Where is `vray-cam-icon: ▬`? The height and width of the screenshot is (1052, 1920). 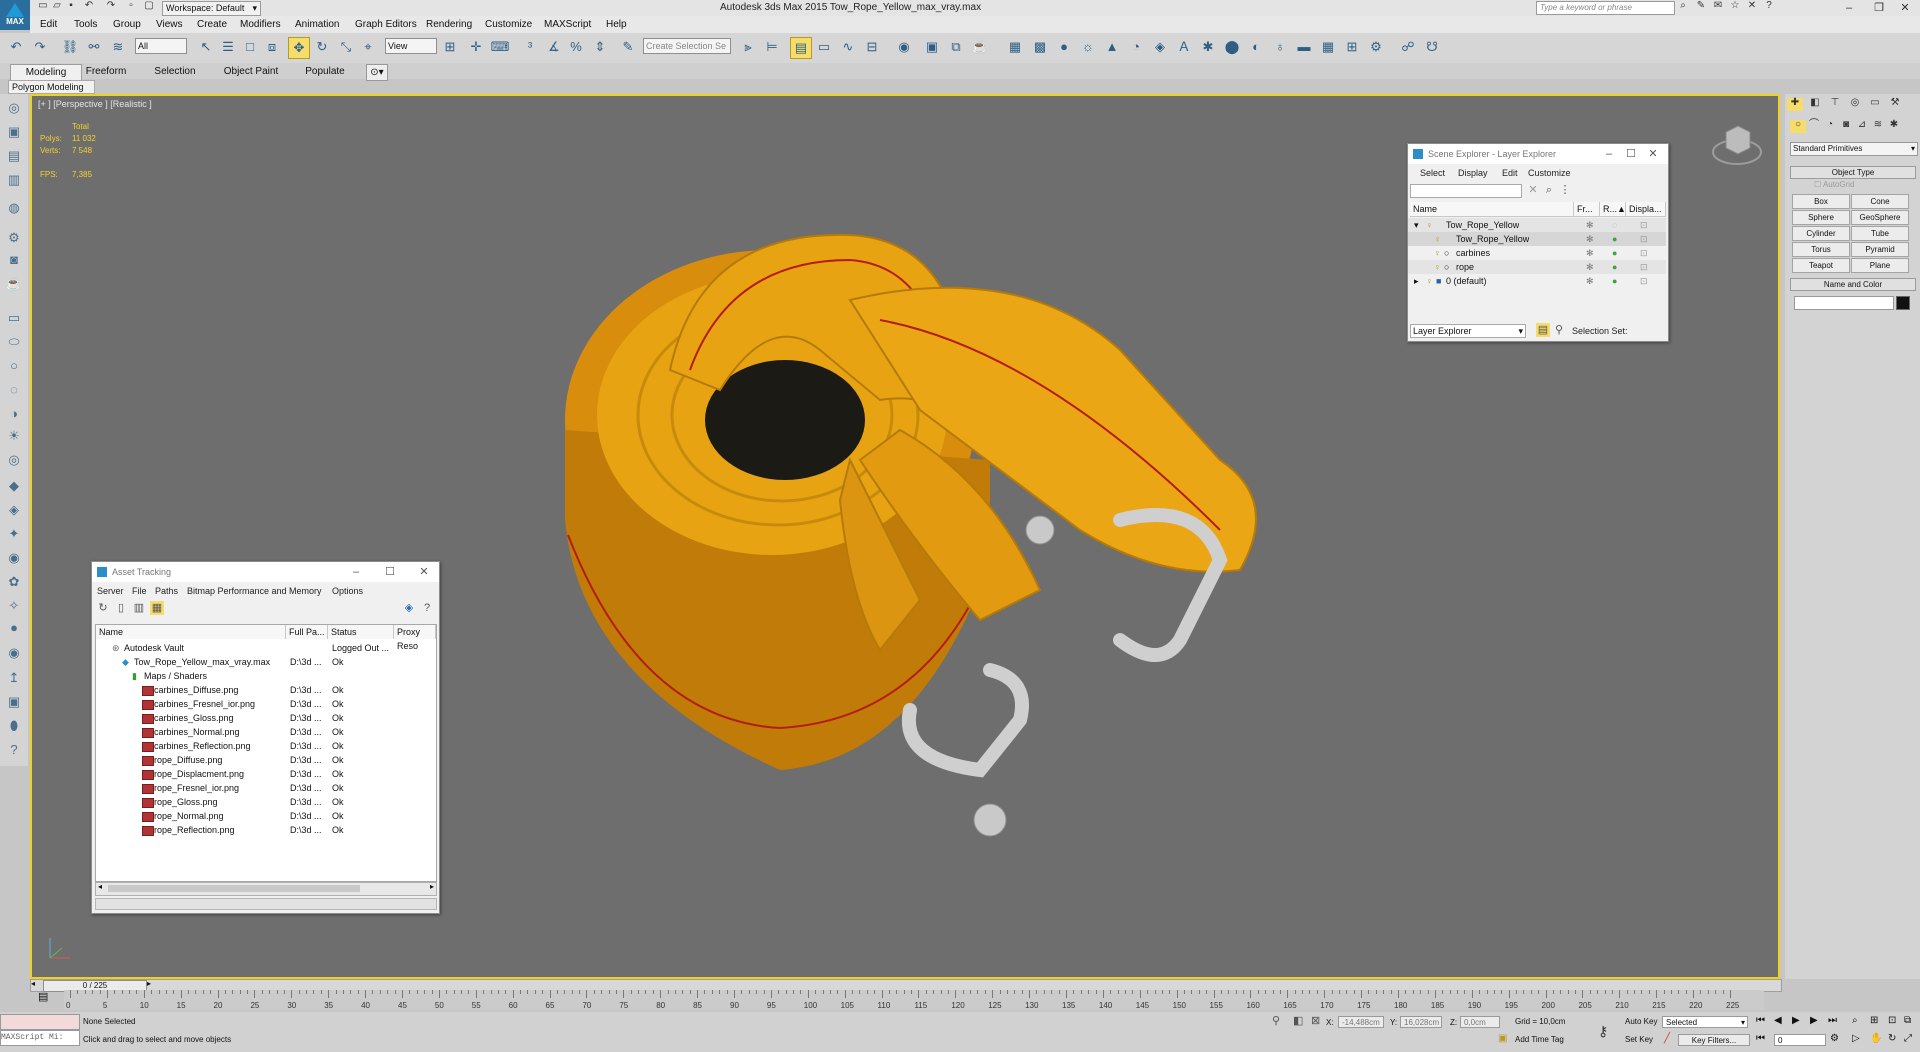 vray-cam-icon: ▬ is located at coordinates (1304, 47).